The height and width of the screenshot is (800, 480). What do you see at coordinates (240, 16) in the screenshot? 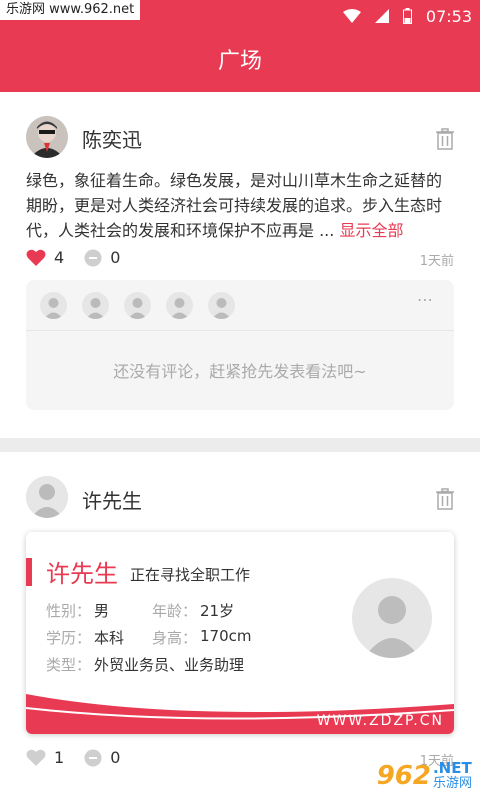
I see `status-bar: 乐游网 www.962.net 07:53` at bounding box center [240, 16].